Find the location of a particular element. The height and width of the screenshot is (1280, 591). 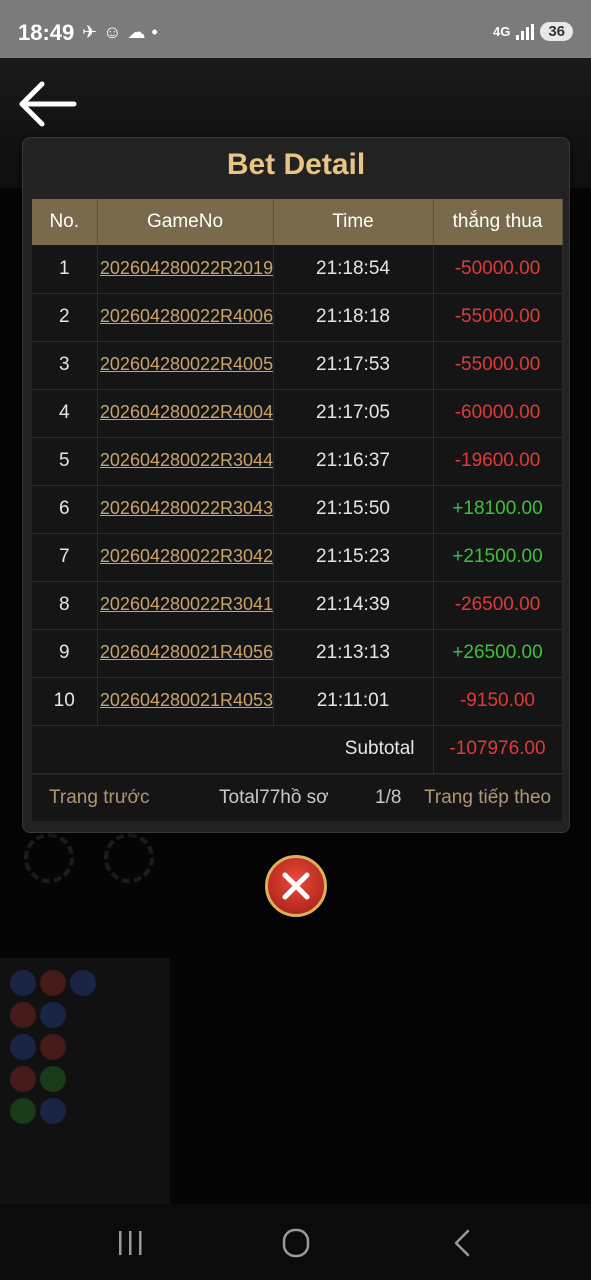

home-icon is located at coordinates (296, 1243).